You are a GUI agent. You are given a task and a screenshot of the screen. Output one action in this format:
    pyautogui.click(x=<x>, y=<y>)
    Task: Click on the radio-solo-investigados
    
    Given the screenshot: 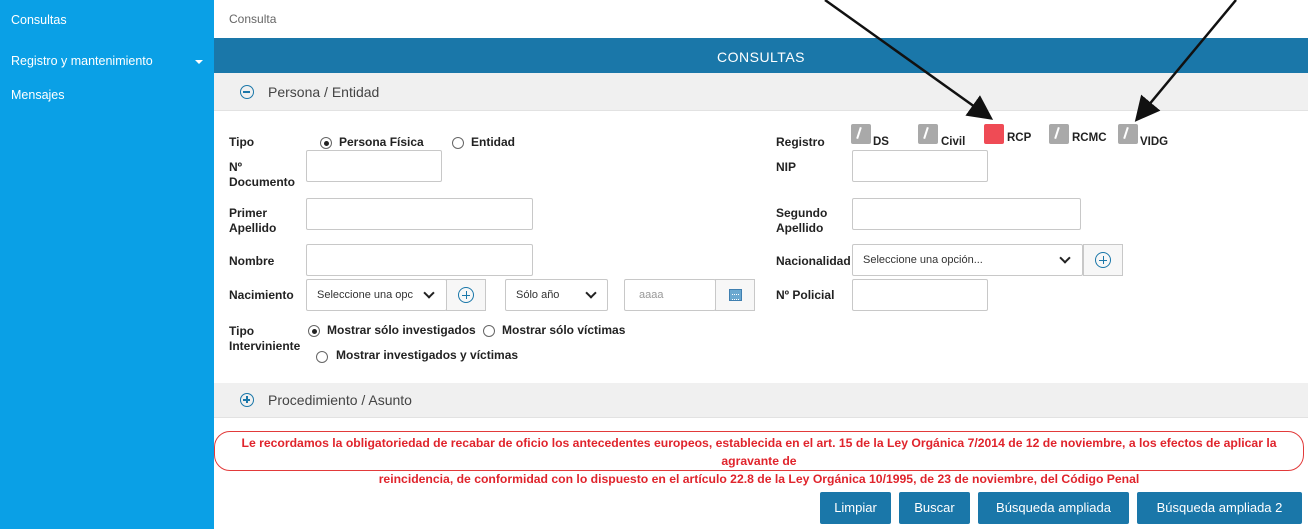 What is the action you would take?
    pyautogui.click(x=314, y=331)
    